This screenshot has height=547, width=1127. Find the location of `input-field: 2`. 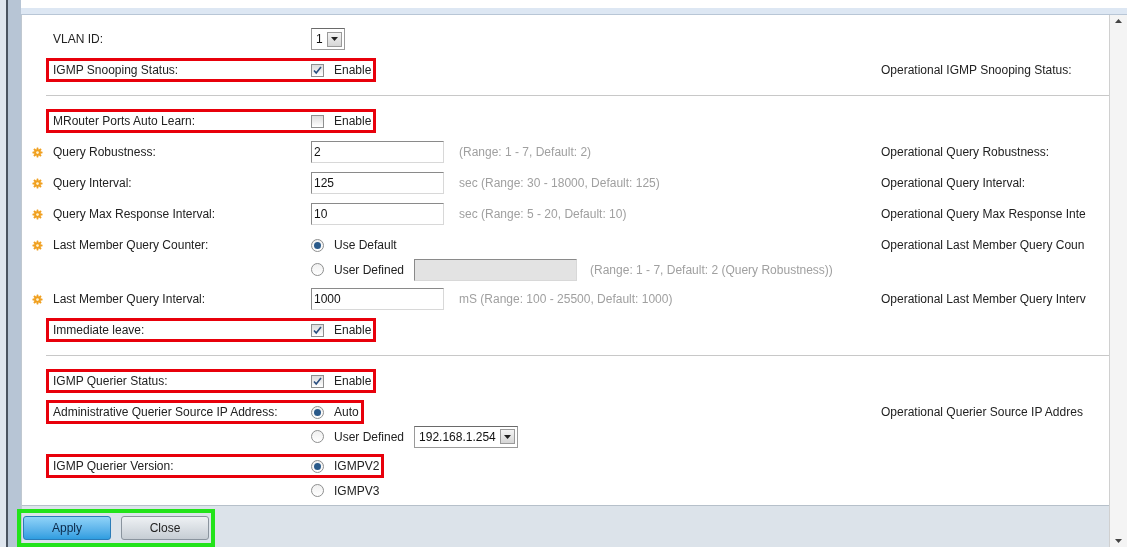

input-field: 2 is located at coordinates (377, 152).